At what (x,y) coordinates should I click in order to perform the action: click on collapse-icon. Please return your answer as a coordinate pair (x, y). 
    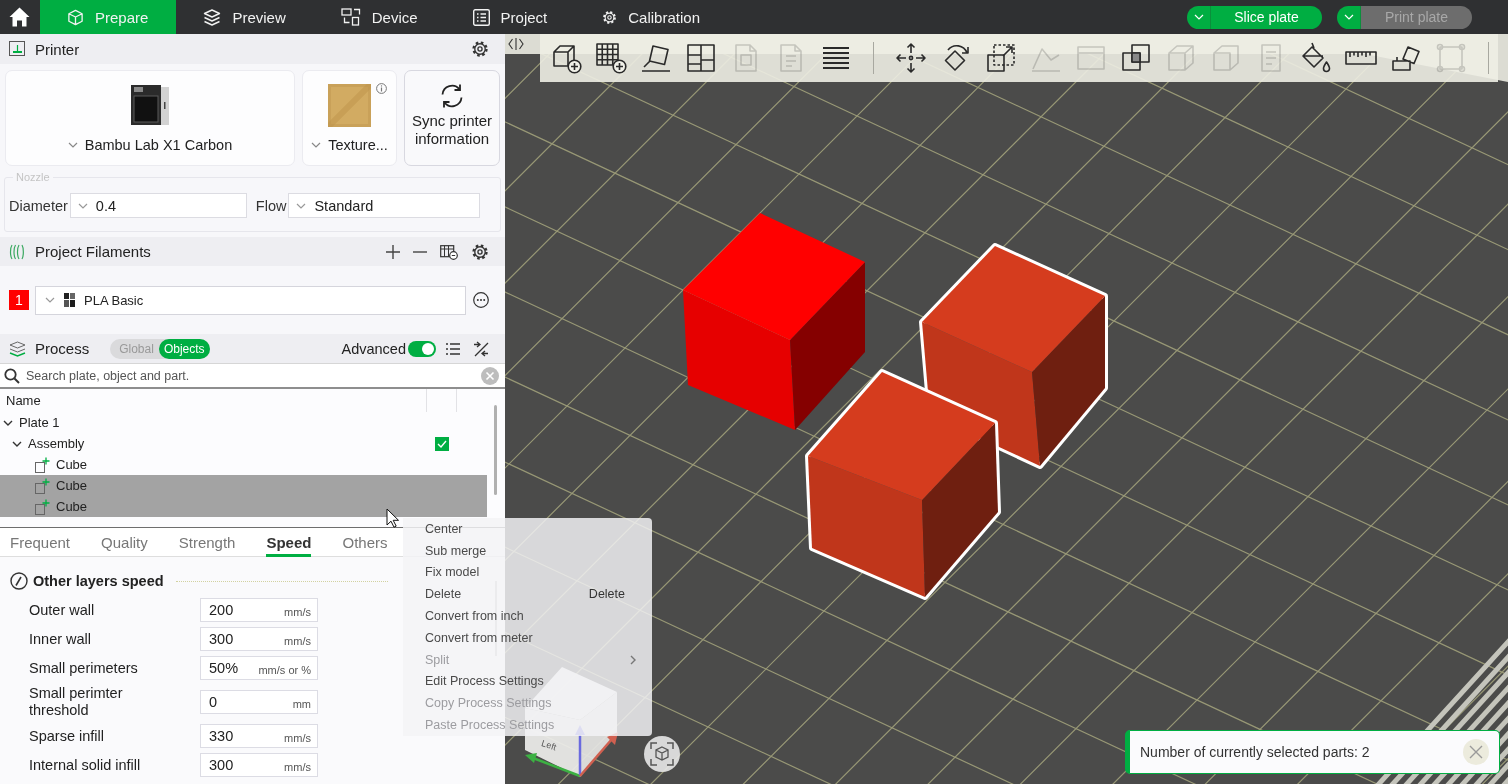
    Looking at the image, I should click on (516, 44).